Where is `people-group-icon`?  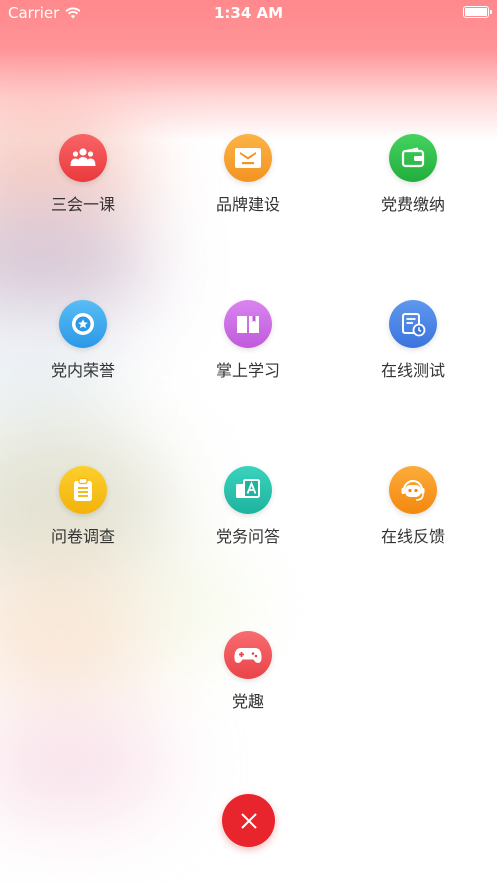
people-group-icon is located at coordinates (83, 158).